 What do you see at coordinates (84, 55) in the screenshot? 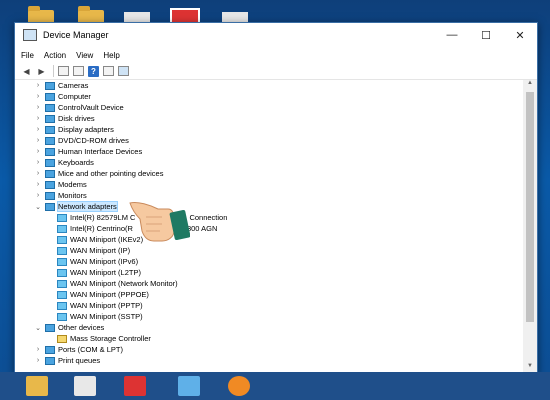
I see `menu-view: View` at bounding box center [84, 55].